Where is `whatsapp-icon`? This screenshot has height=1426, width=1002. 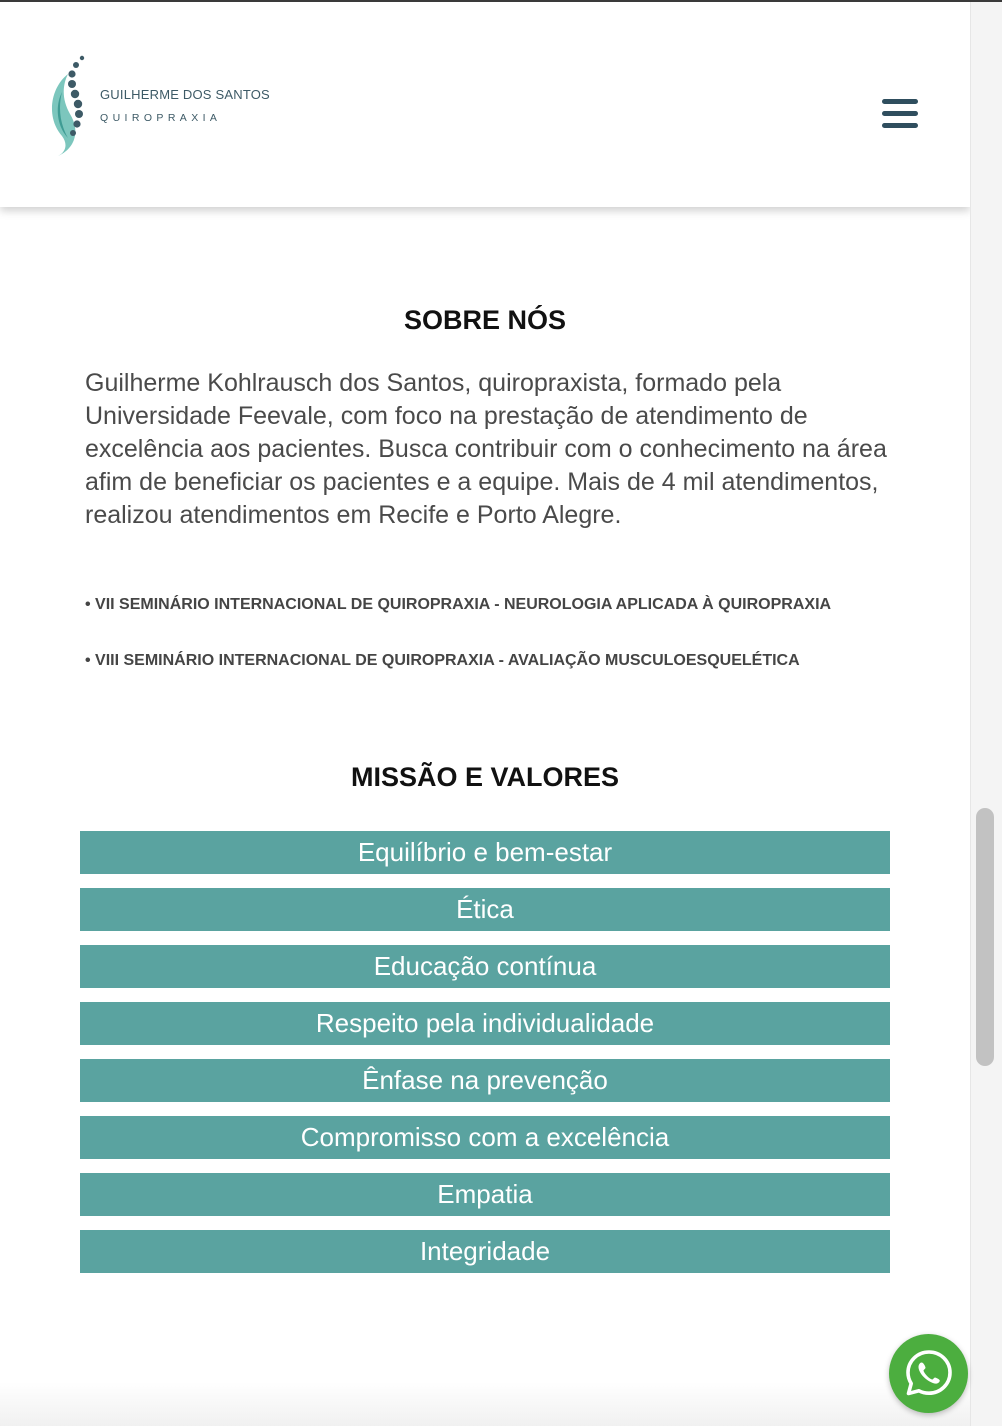
whatsapp-icon is located at coordinates (929, 1373).